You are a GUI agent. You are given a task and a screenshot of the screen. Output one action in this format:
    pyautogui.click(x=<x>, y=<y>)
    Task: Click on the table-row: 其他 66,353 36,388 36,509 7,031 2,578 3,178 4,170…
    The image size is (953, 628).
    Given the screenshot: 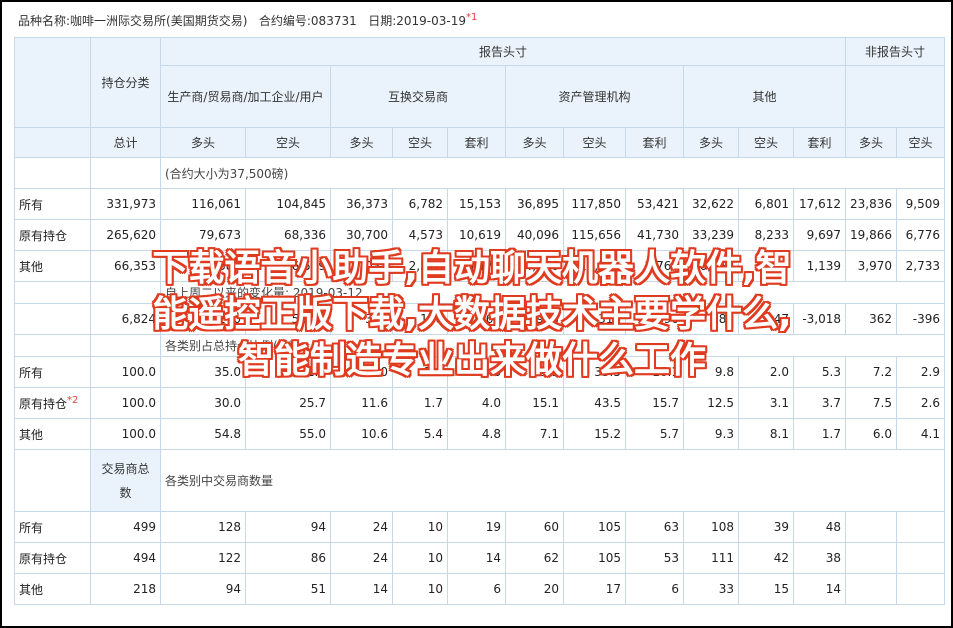 What is the action you would take?
    pyautogui.click(x=479, y=266)
    